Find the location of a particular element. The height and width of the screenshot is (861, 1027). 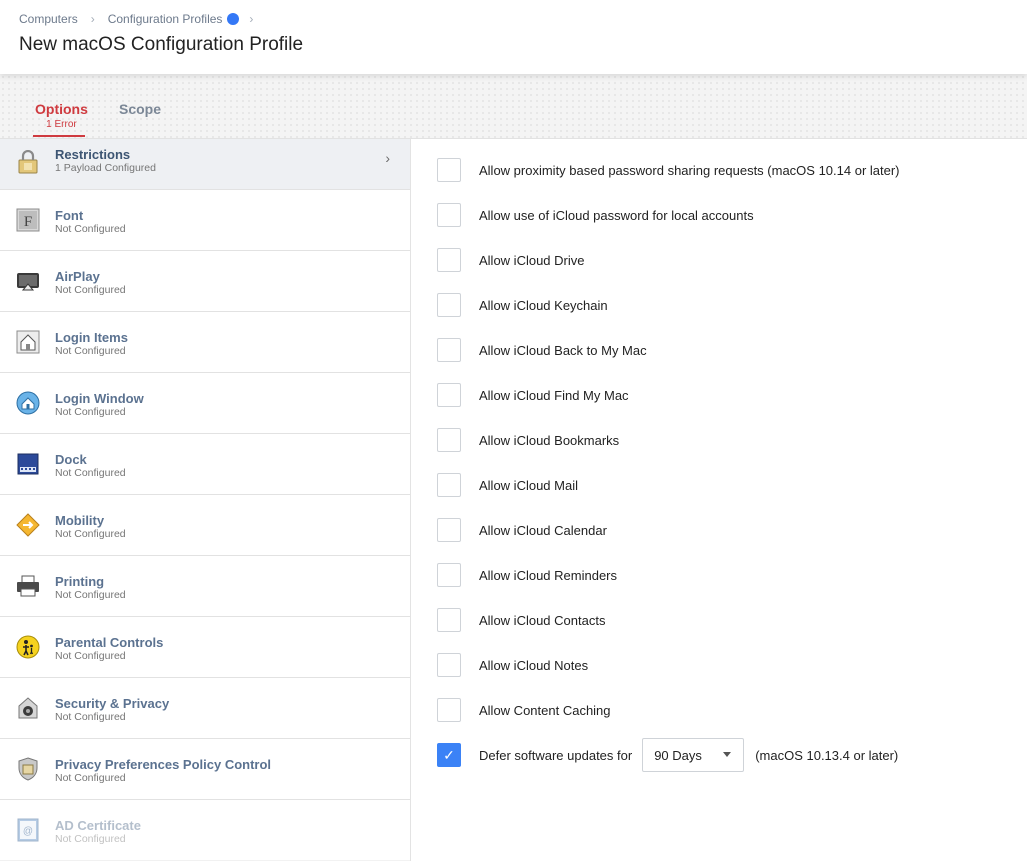

defer-updates-checkbox: ✓ is located at coordinates (449, 755).